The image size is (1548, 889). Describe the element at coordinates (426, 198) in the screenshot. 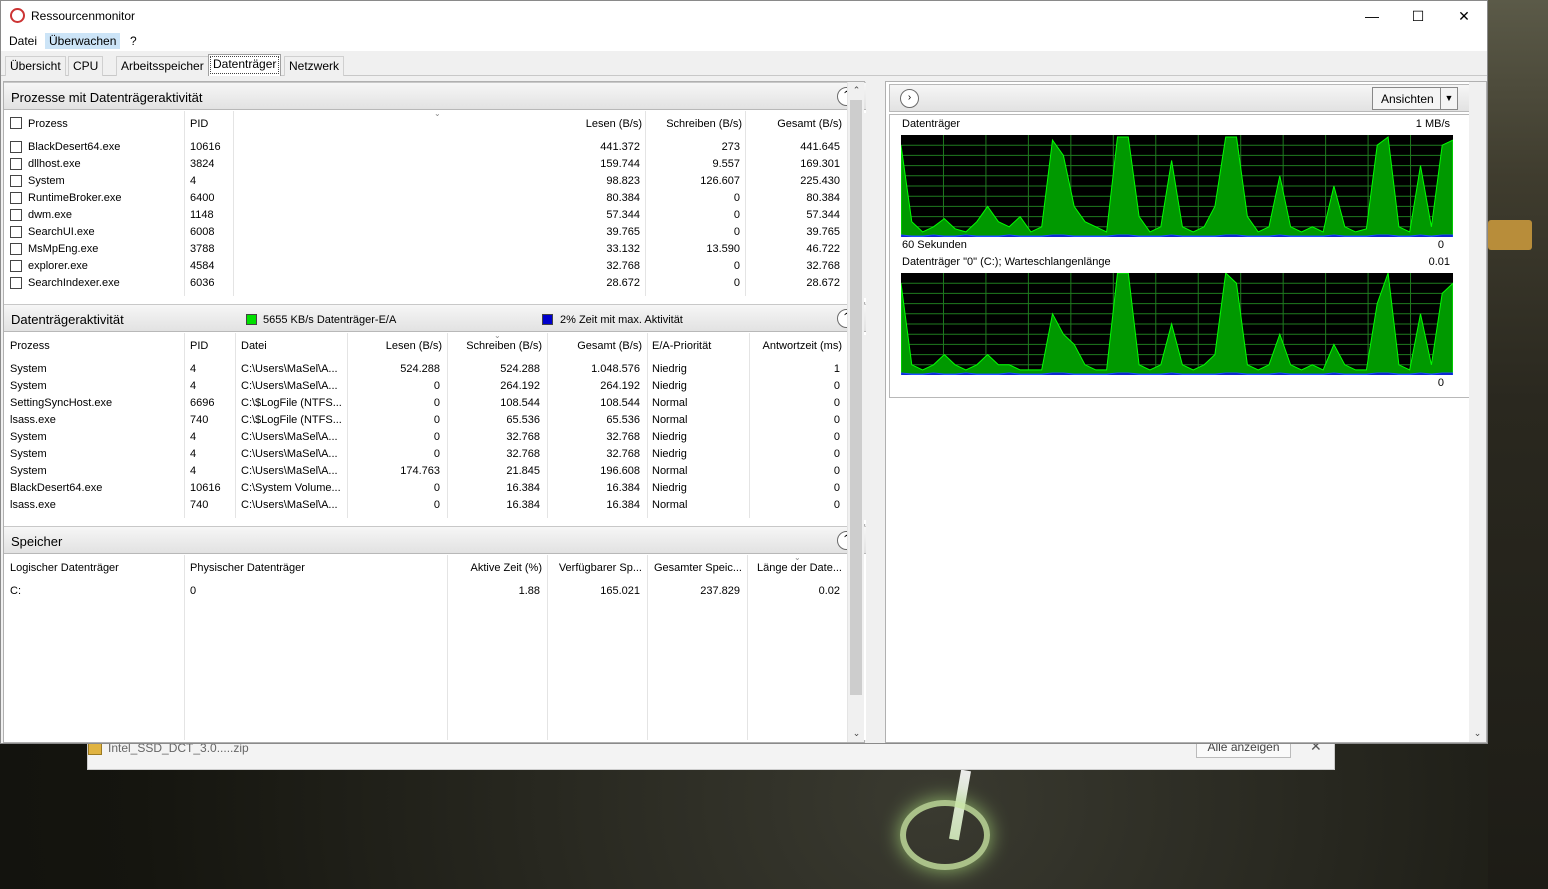

I see `table-row: RuntimeBroker.exe 6400 80.384 0 80.384` at that location.